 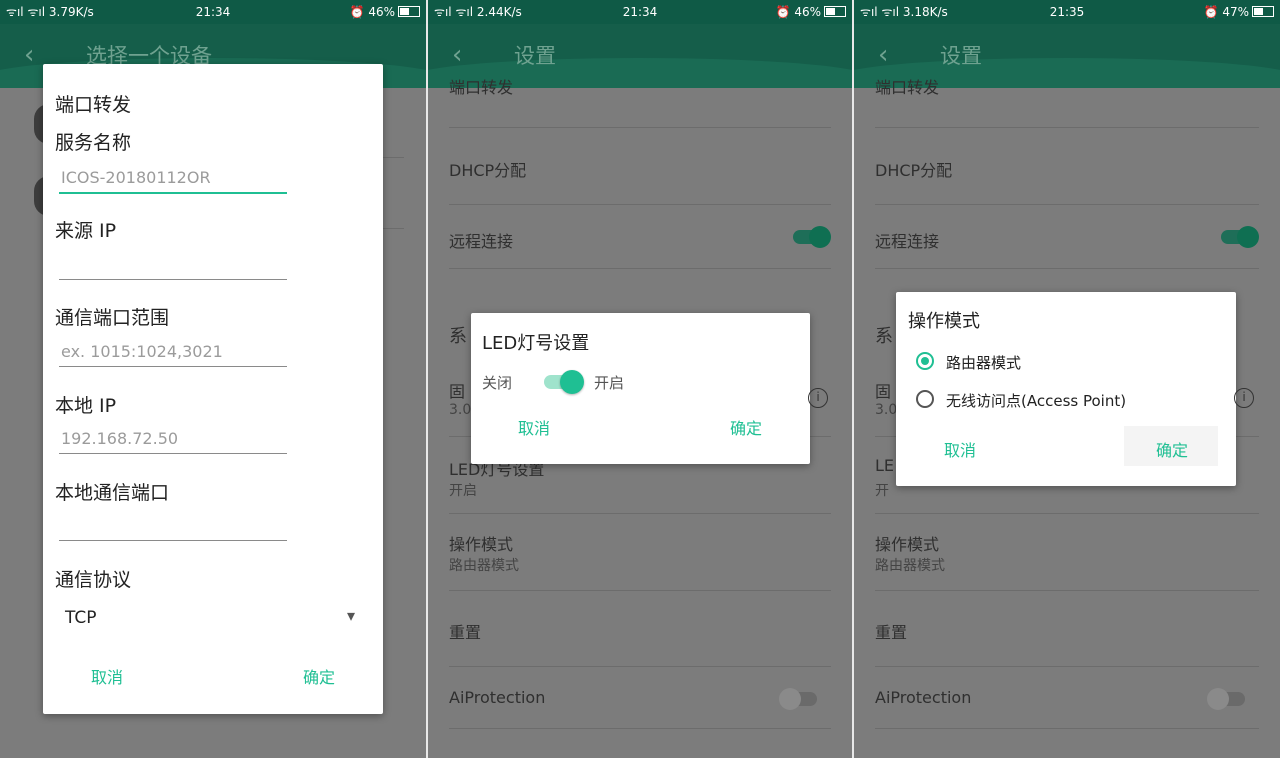 What do you see at coordinates (173, 526) in the screenshot?
I see `local-port-input` at bounding box center [173, 526].